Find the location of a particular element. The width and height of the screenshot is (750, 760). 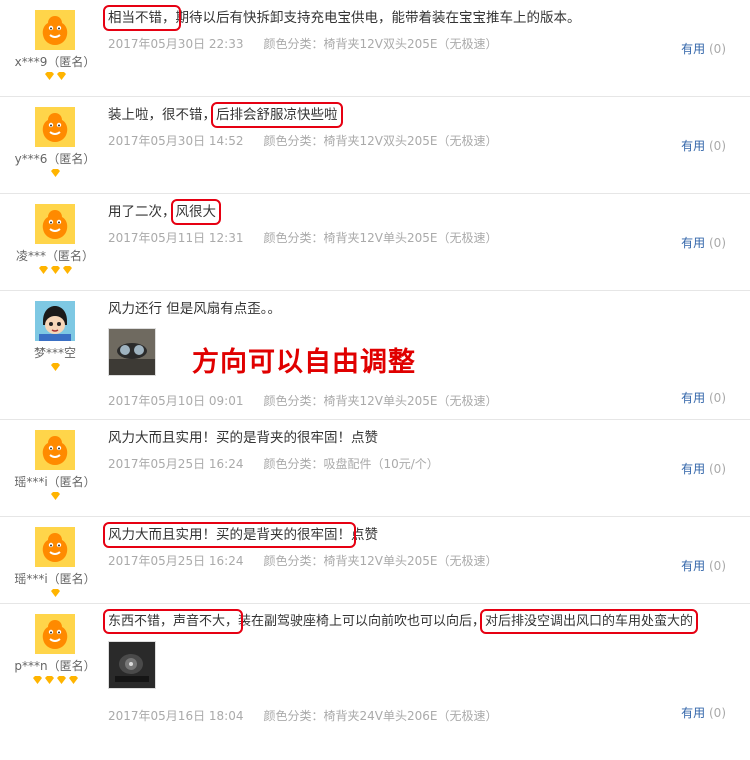

user-avatar-icon is located at coordinates (55, 321).